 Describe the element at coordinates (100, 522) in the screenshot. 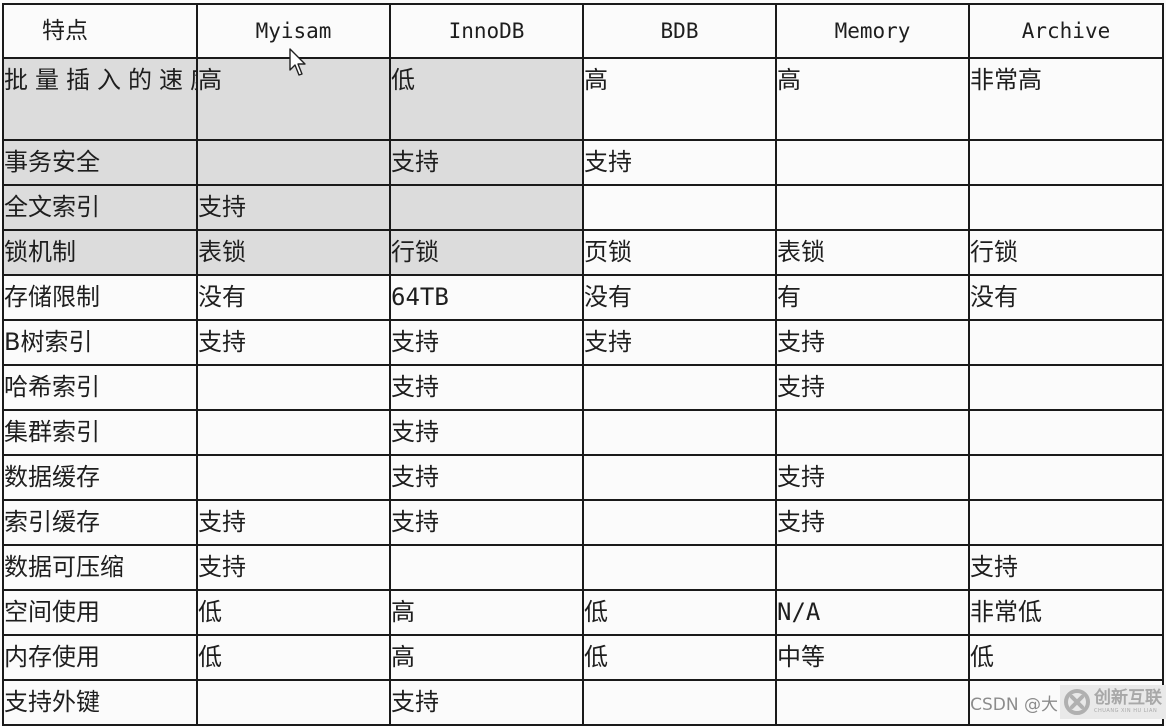

I see `feature-cell: 索引缓存` at that location.